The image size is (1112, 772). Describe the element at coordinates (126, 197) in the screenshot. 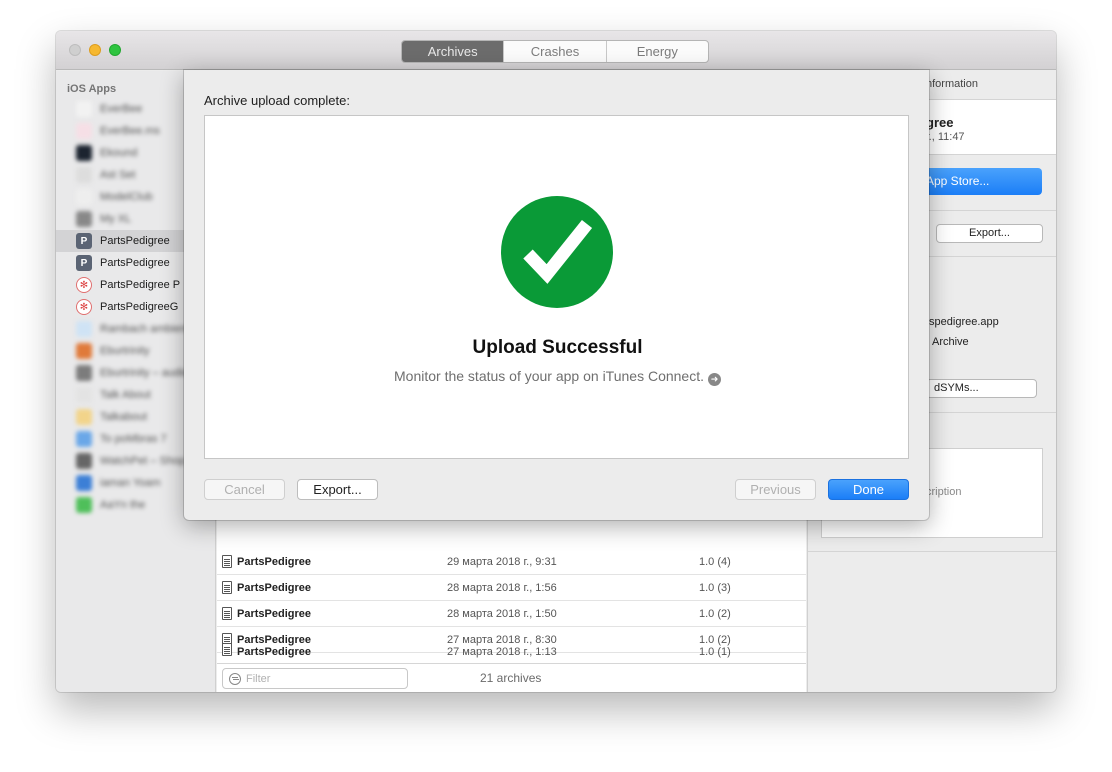

I see `sidebar-item-label: ModelClub` at that location.